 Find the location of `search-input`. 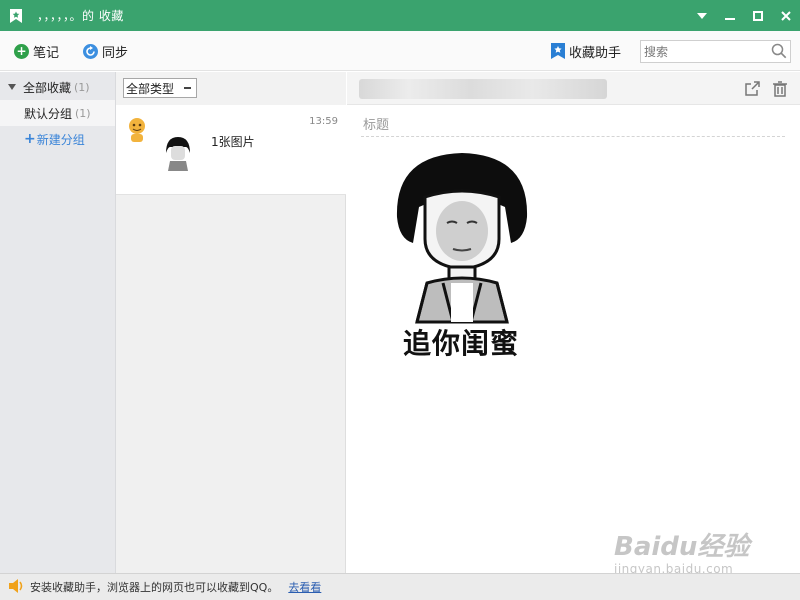

search-input is located at coordinates (703, 51).